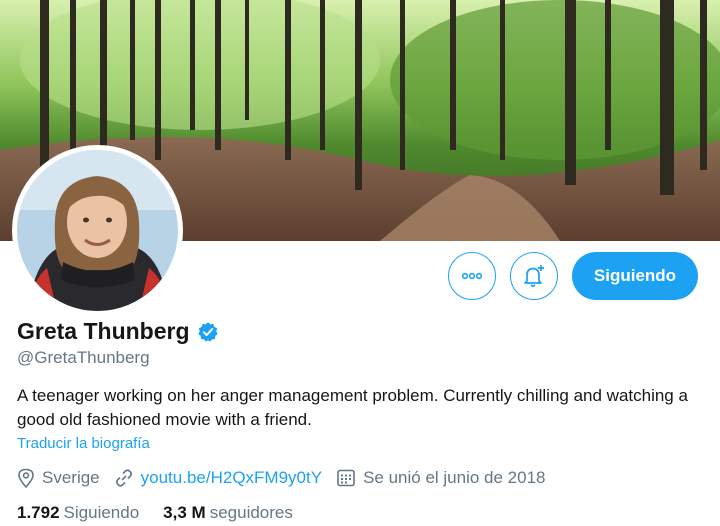  I want to click on profile-name-row: Greta Thunberg, so click(118, 331).